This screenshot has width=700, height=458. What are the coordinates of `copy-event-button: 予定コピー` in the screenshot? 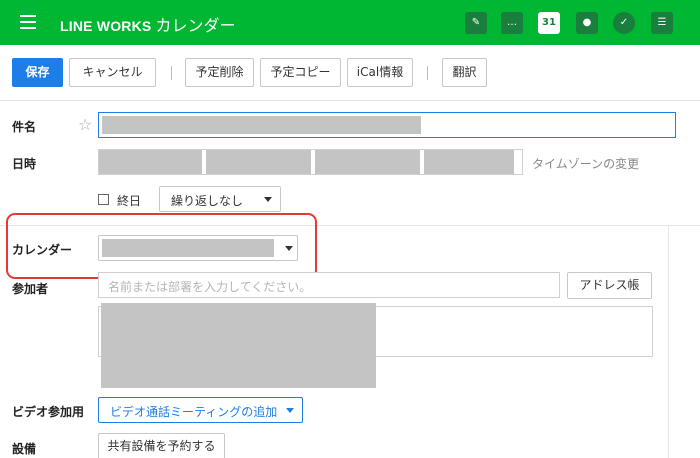 It's located at (300, 72).